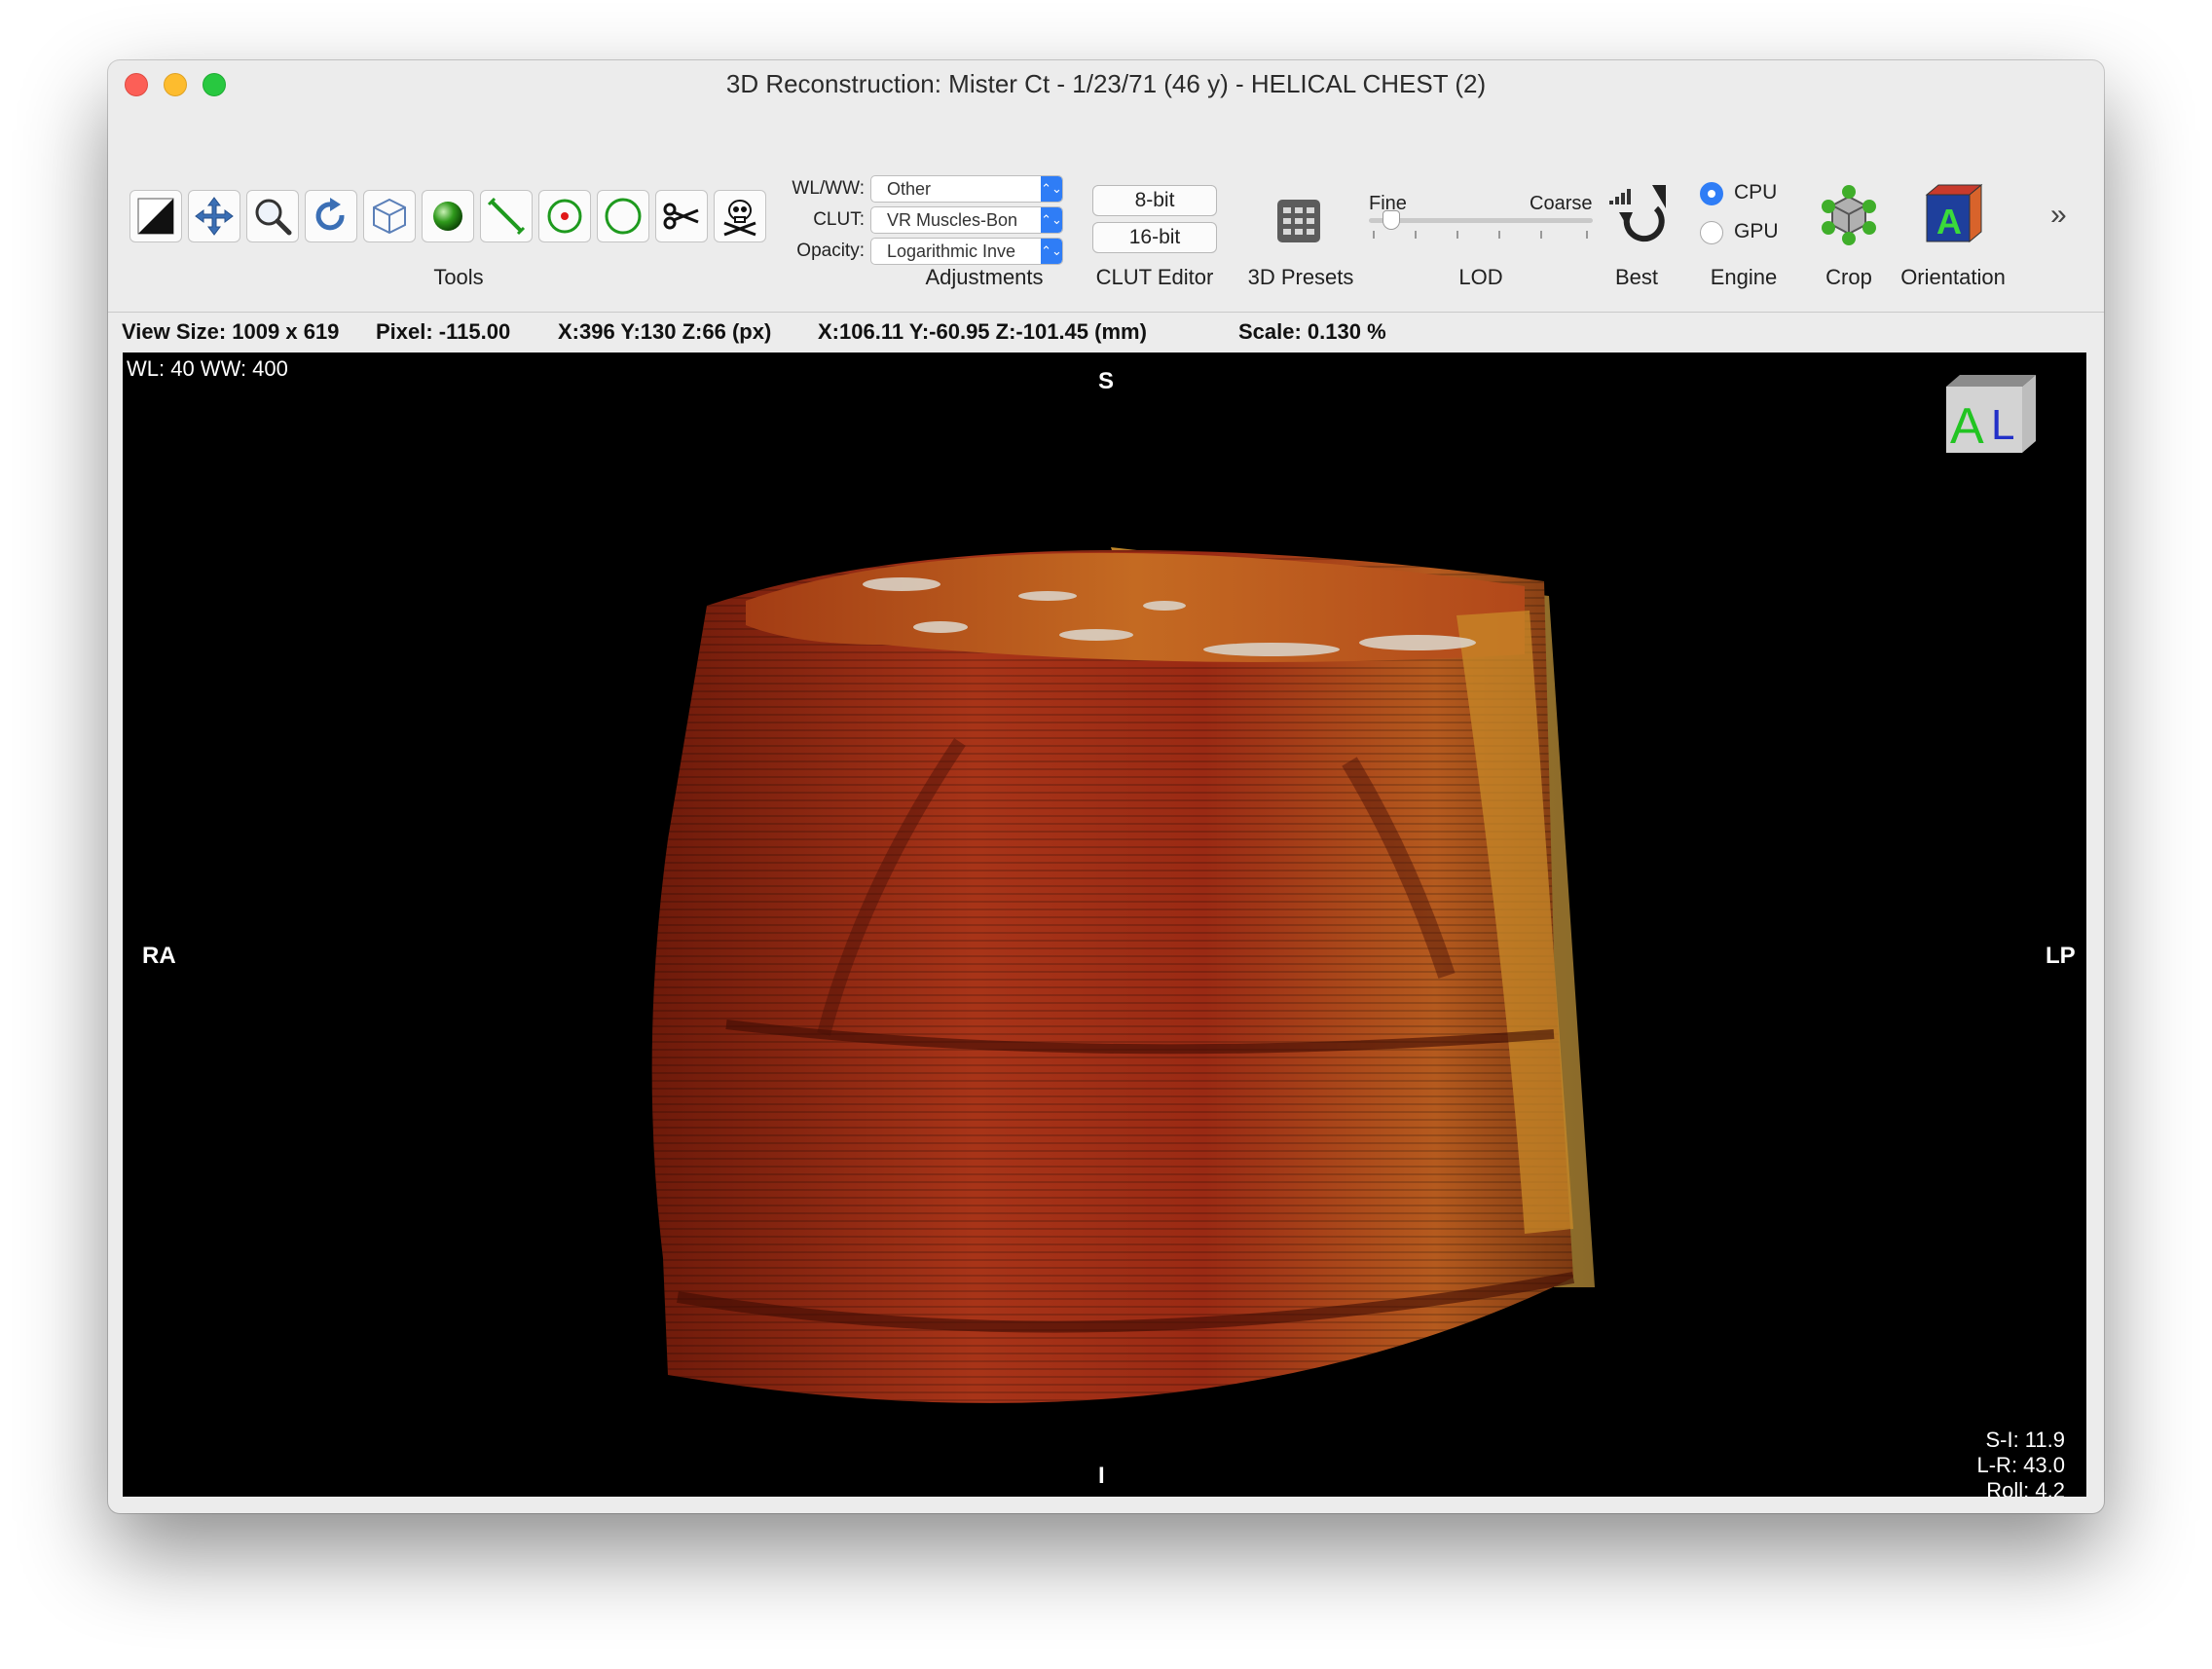 The height and width of the screenshot is (1669, 2212). I want to click on length-tool-icon, so click(506, 216).